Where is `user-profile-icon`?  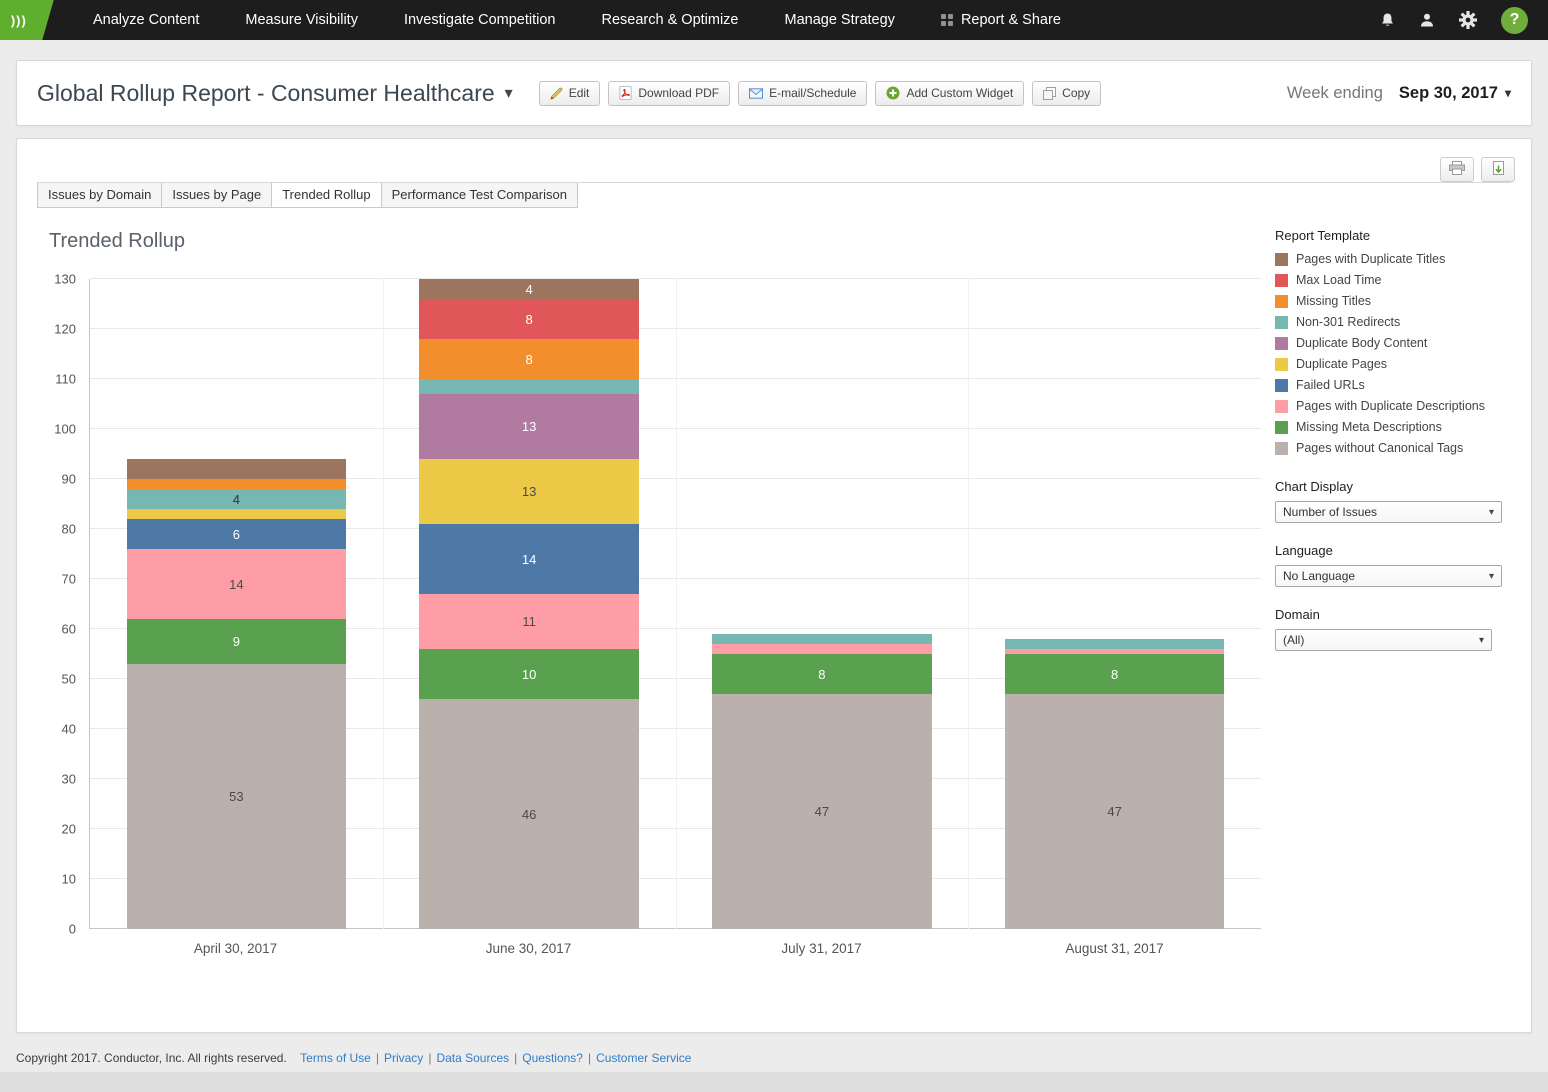 user-profile-icon is located at coordinates (1427, 20).